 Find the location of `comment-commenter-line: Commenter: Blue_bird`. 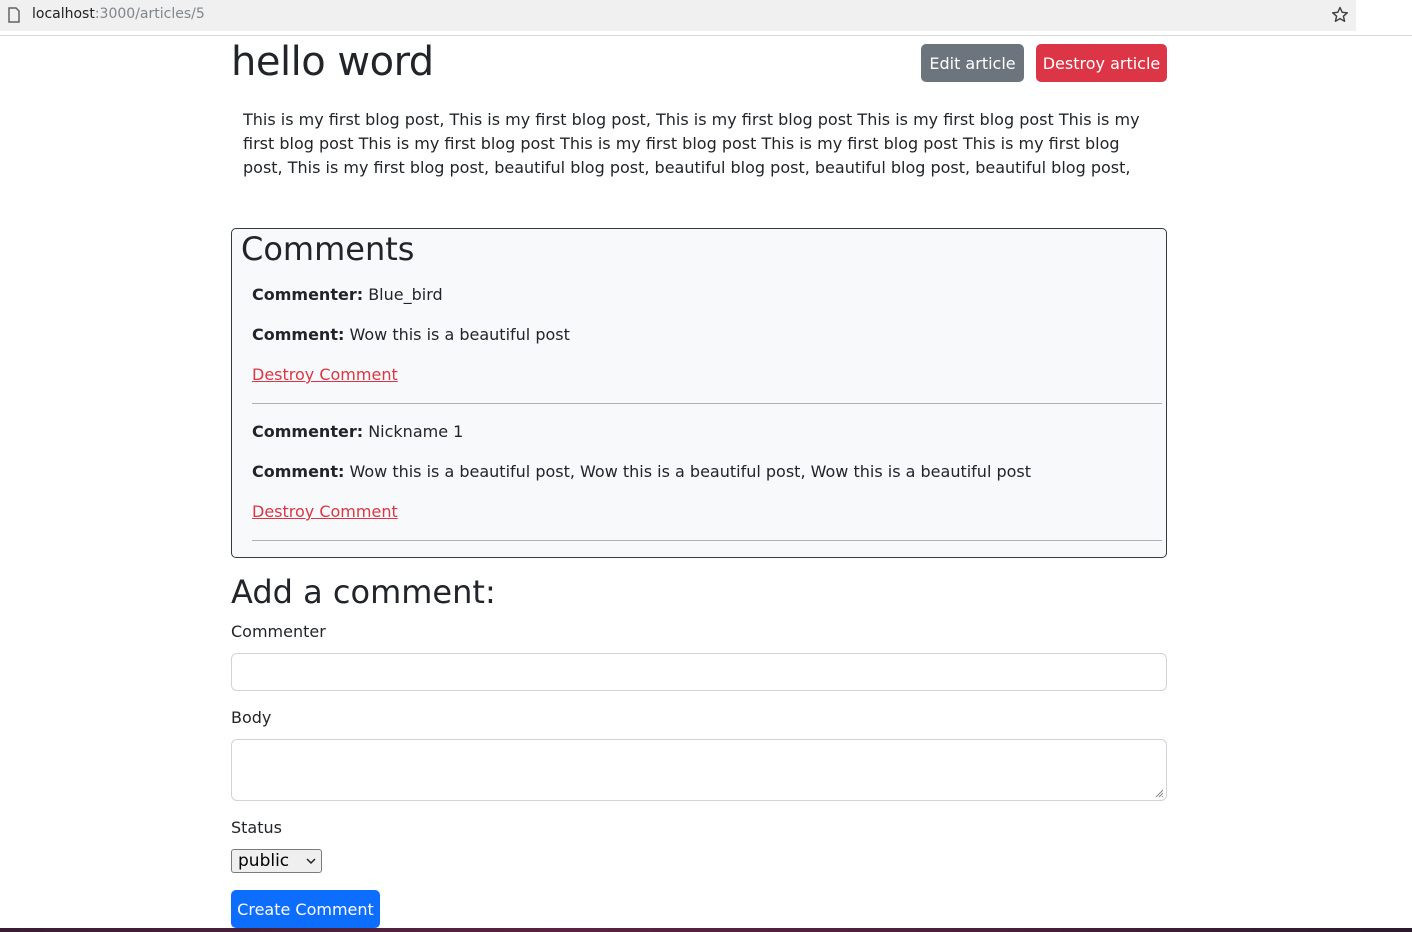

comment-commenter-line: Commenter: Blue_bird is located at coordinates (347, 295).